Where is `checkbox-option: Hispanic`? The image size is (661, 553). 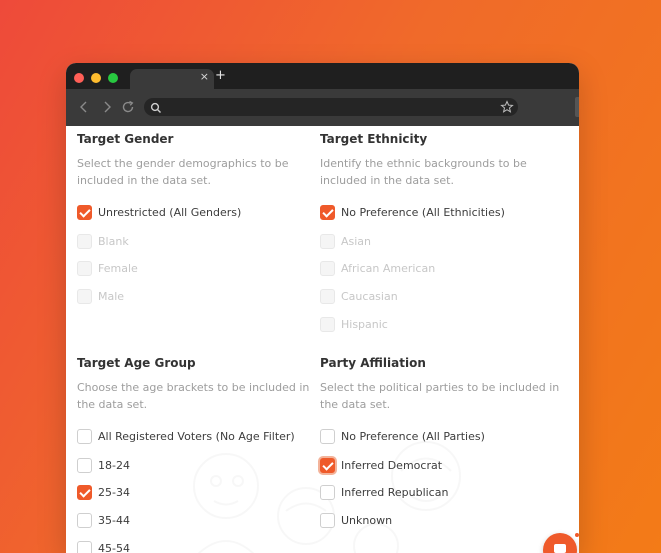
checkbox-option: Hispanic is located at coordinates (354, 324).